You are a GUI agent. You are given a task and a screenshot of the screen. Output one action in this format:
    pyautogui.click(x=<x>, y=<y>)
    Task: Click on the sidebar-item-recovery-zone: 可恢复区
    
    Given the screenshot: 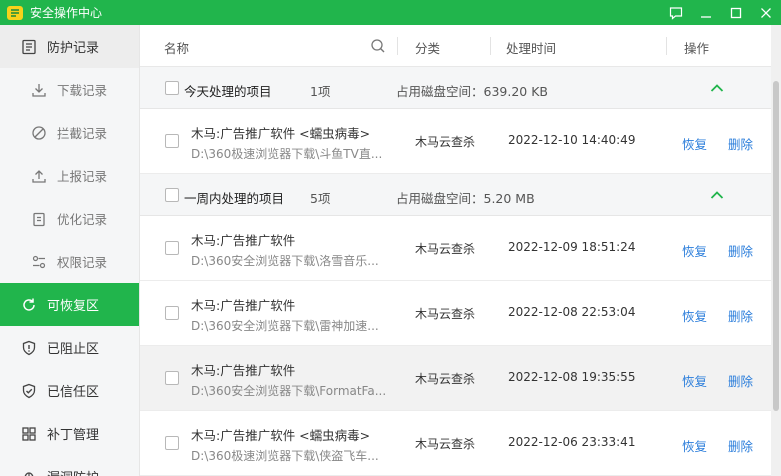 What is the action you would take?
    pyautogui.click(x=69, y=304)
    